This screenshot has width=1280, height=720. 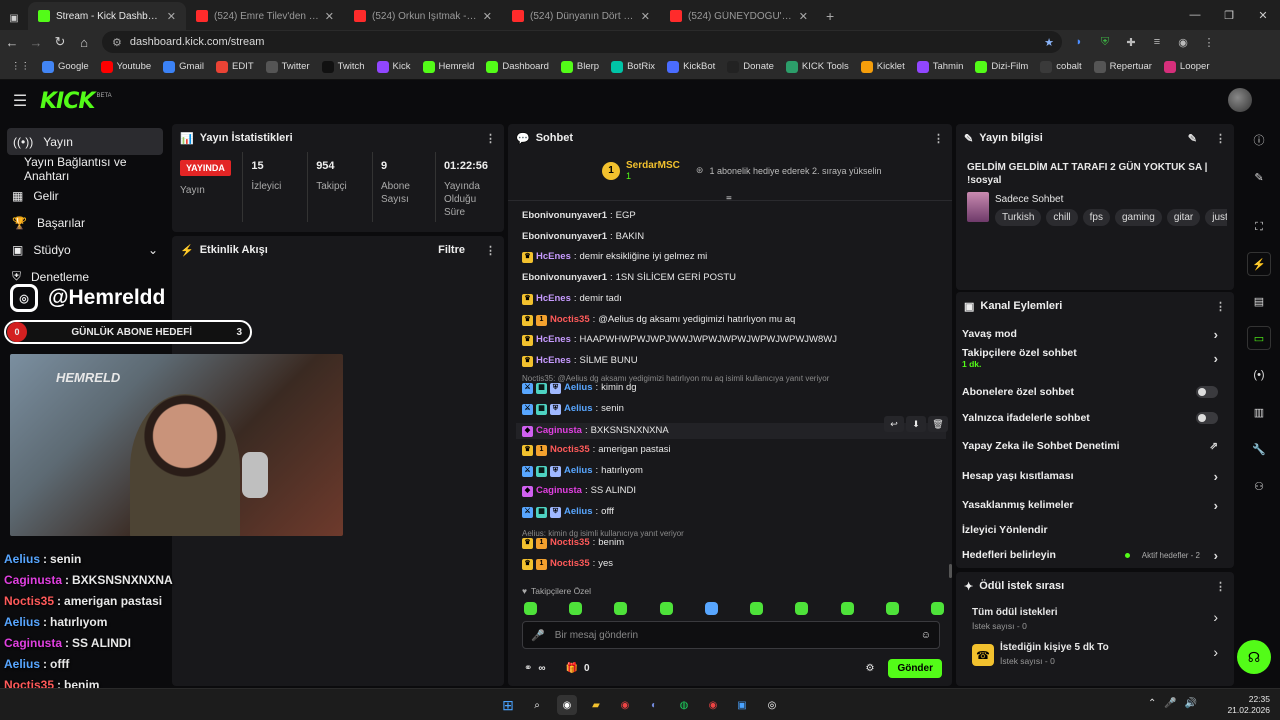 I want to click on obs-icon: ◎, so click(x=772, y=705).